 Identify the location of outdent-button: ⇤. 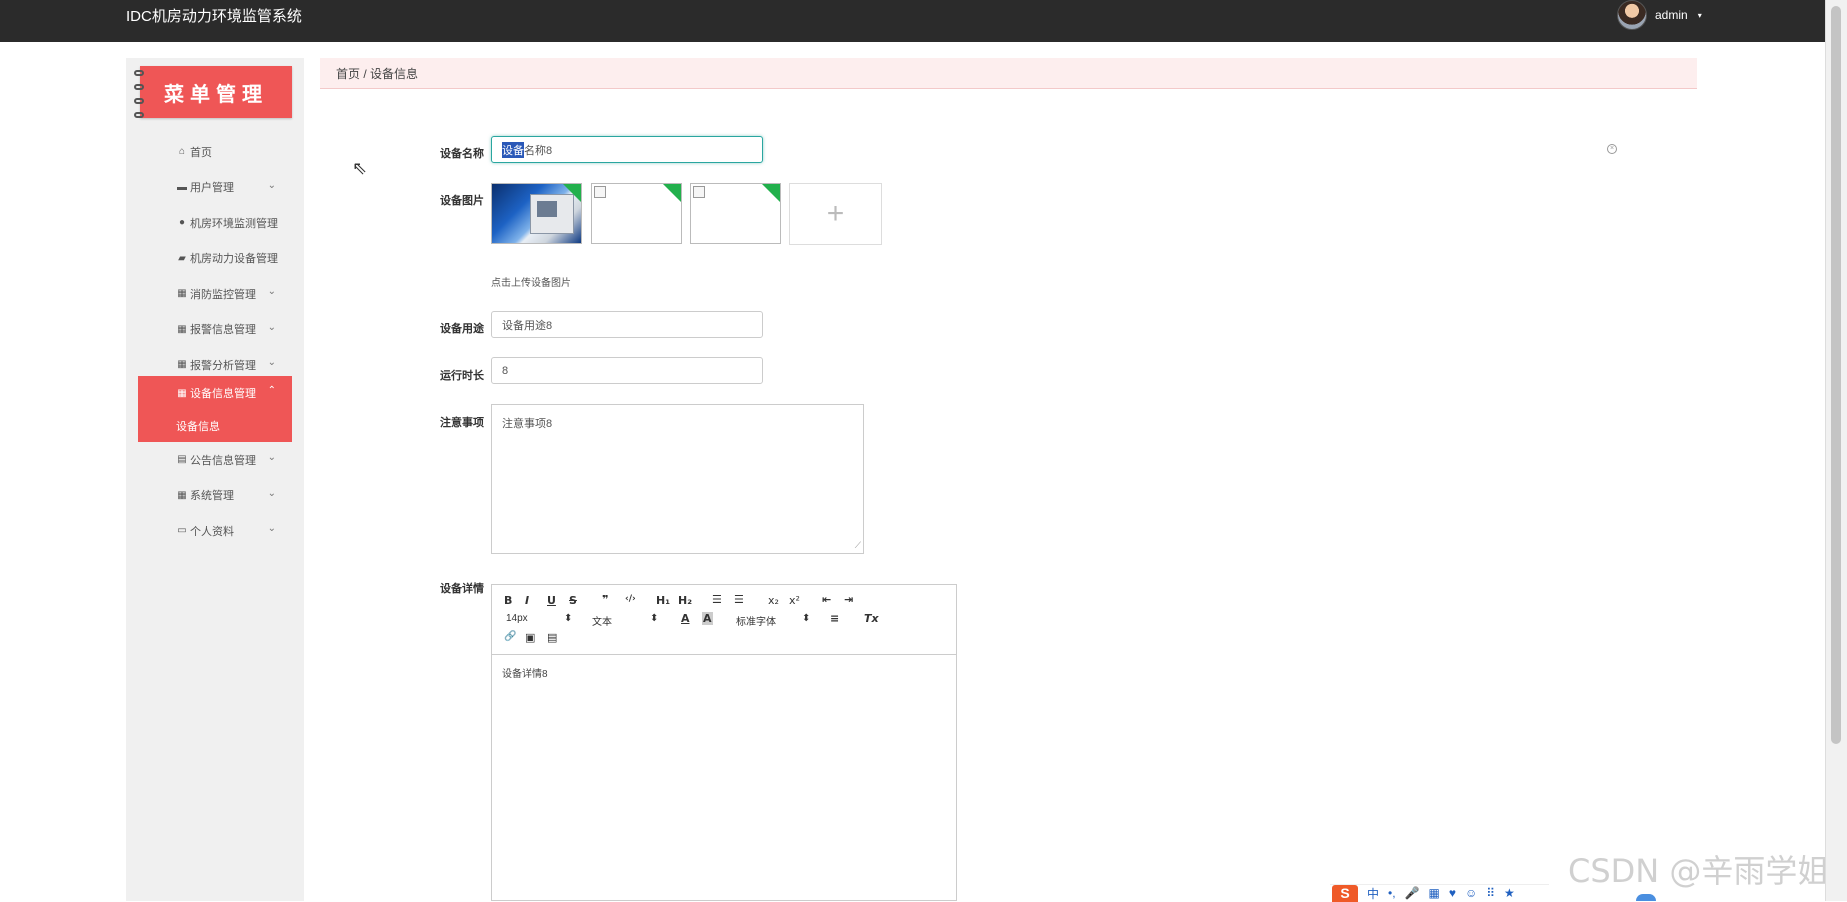
(826, 599).